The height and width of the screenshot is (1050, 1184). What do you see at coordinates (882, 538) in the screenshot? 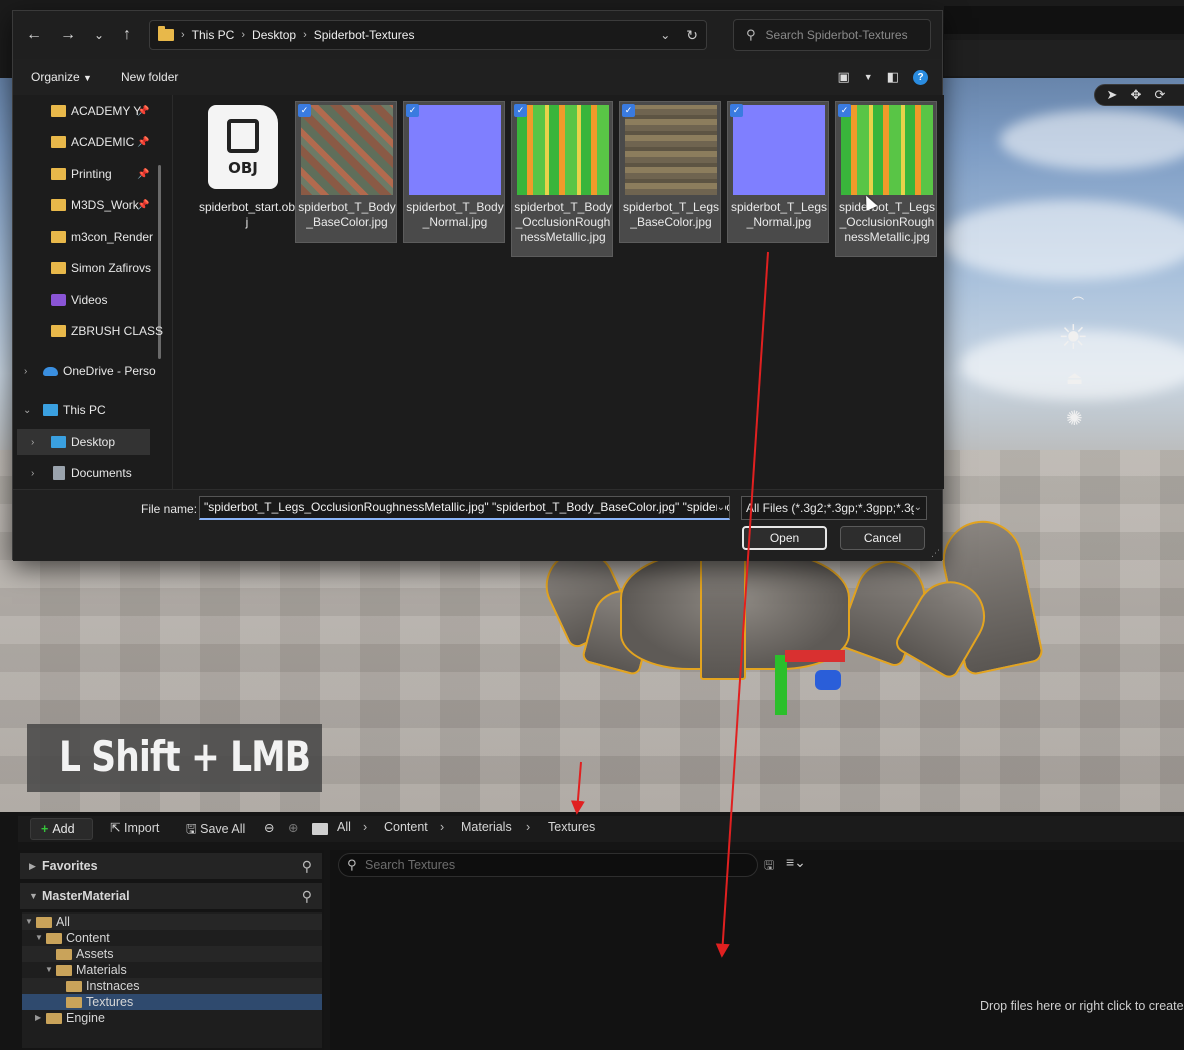
I see `cancel-button: Cancel` at bounding box center [882, 538].